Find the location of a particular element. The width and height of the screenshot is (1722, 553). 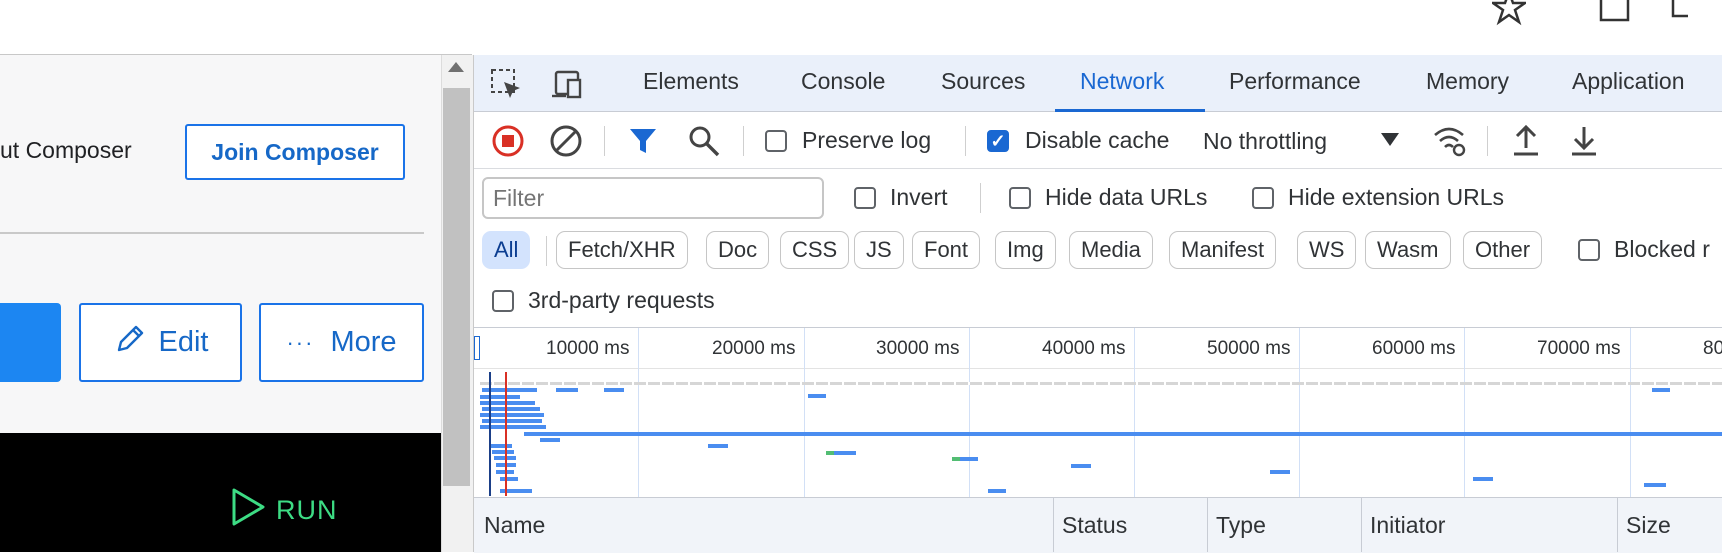

export-har-icon is located at coordinates (1584, 143).